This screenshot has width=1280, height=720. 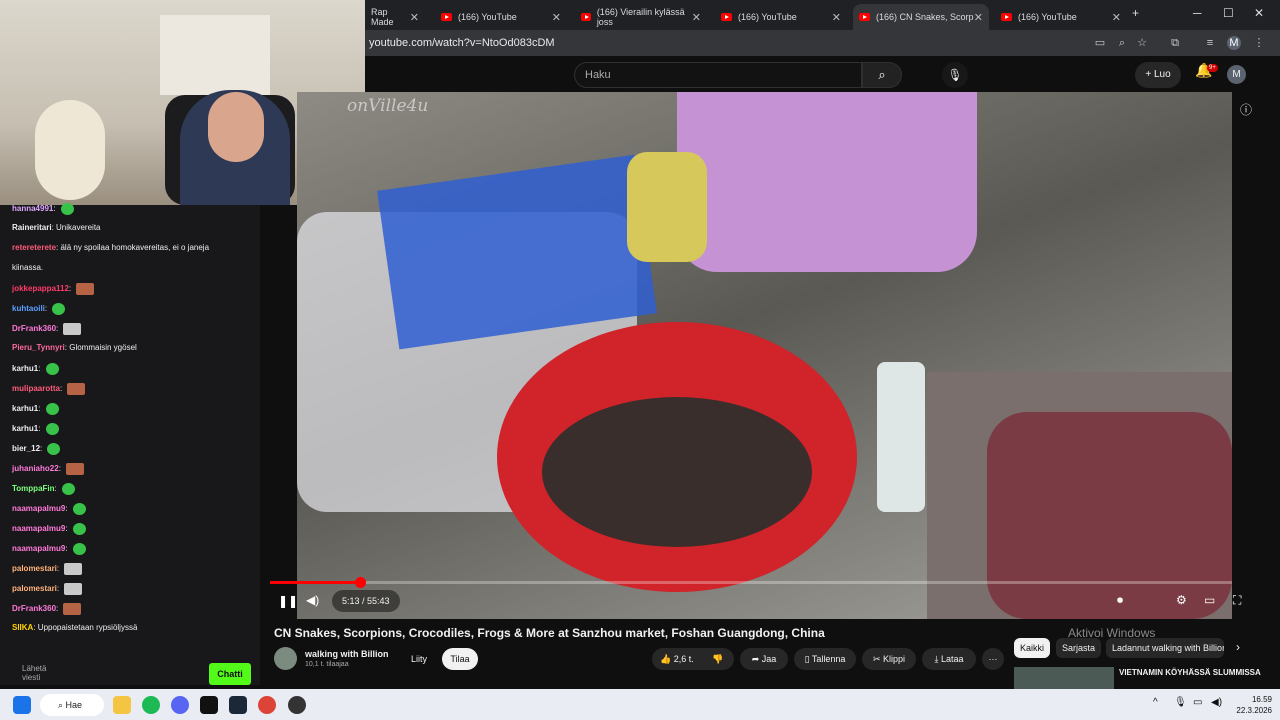 I want to click on chip-all: Kaikki, so click(x=1032, y=648).